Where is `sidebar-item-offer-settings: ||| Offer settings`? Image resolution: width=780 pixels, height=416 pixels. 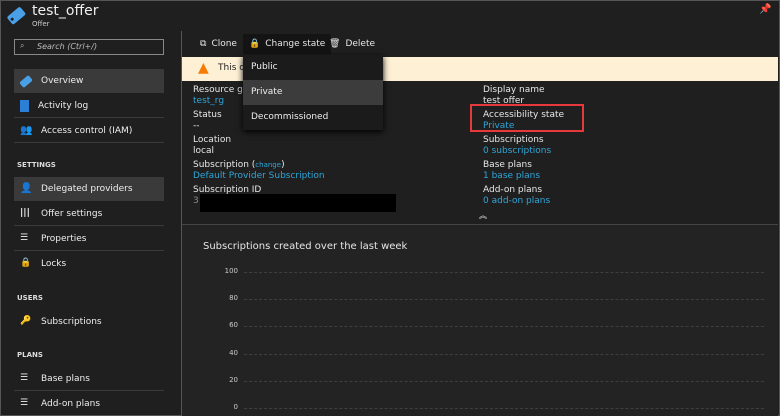
sidebar-item-offer-settings: ||| Offer settings is located at coordinates (89, 214).